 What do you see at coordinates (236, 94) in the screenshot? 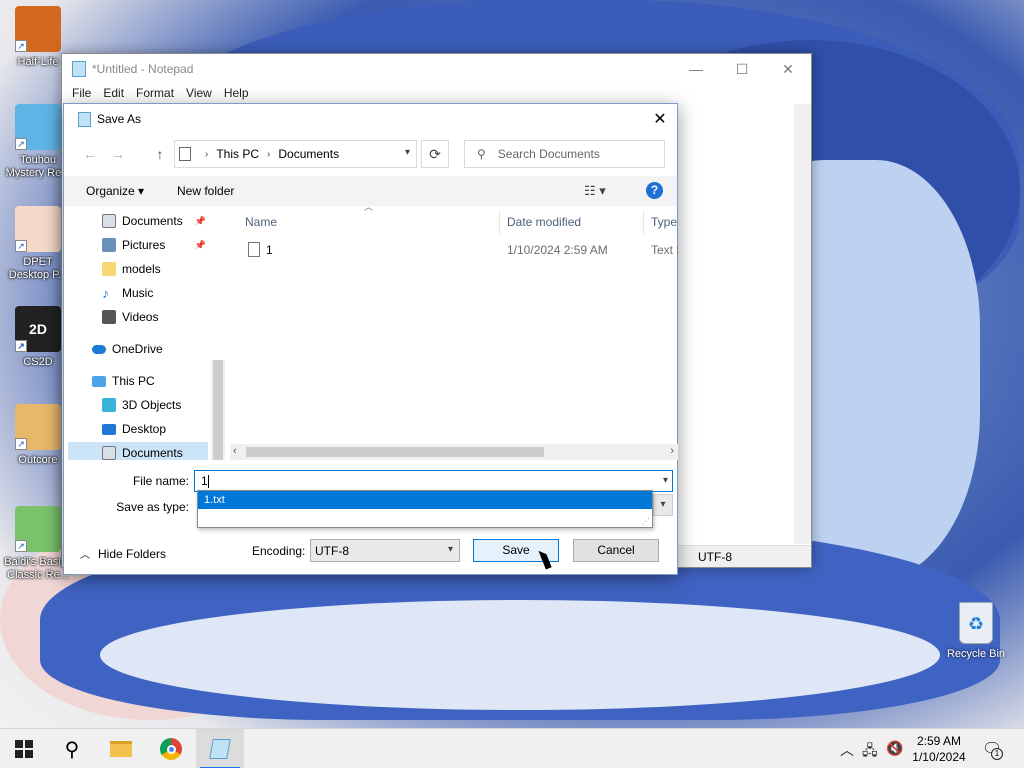
I see `menu-help: Help` at bounding box center [236, 94].